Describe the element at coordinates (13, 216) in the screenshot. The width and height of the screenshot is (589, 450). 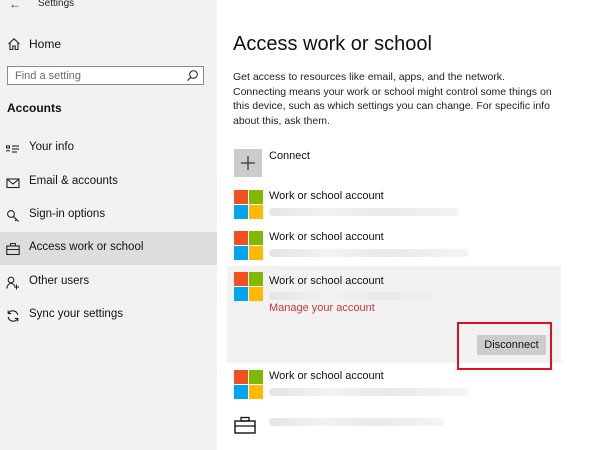
I see `key-icon` at that location.